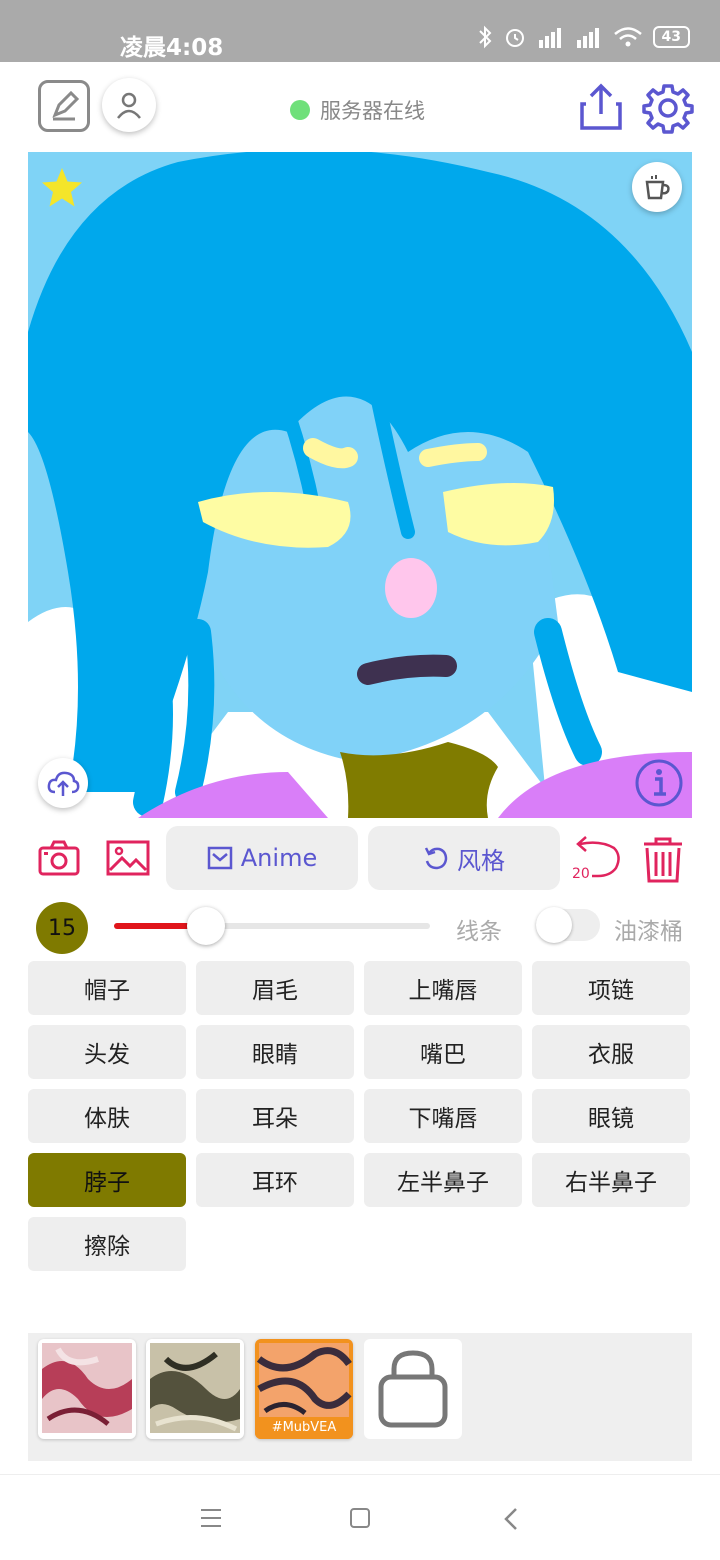  I want to click on style-store-button, so click(413, 1389).